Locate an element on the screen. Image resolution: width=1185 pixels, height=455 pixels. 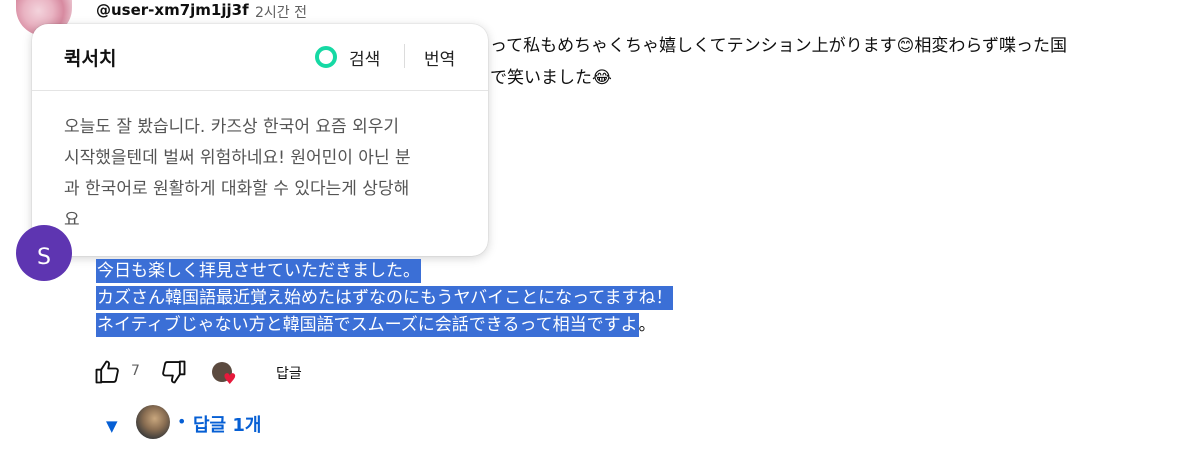
avatar: S is located at coordinates (44, 253).